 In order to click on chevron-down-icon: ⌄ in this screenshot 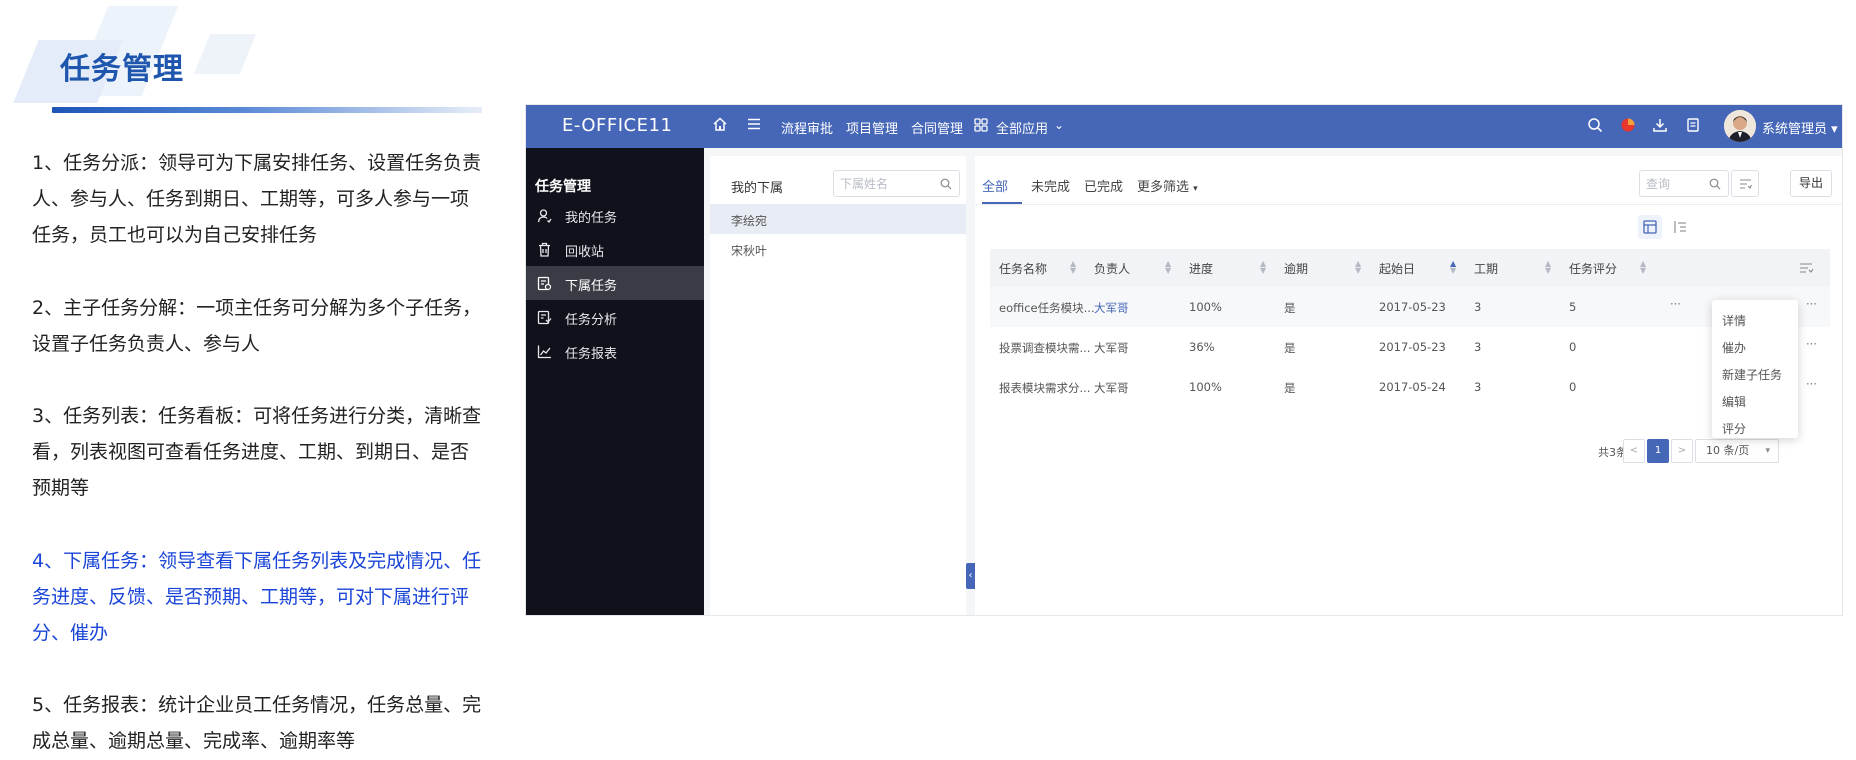, I will do `click(1059, 125)`.